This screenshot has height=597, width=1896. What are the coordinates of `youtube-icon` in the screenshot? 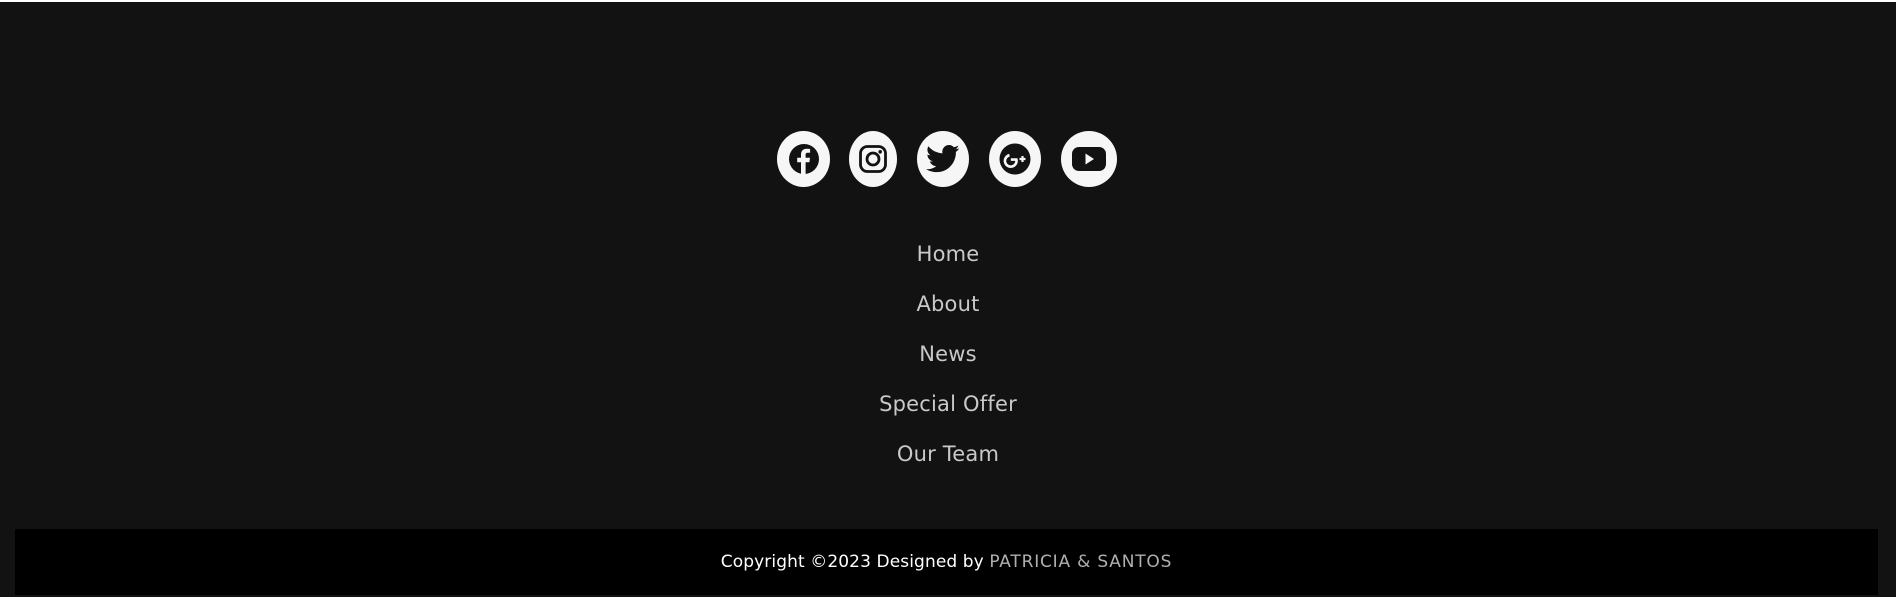 It's located at (1089, 159).